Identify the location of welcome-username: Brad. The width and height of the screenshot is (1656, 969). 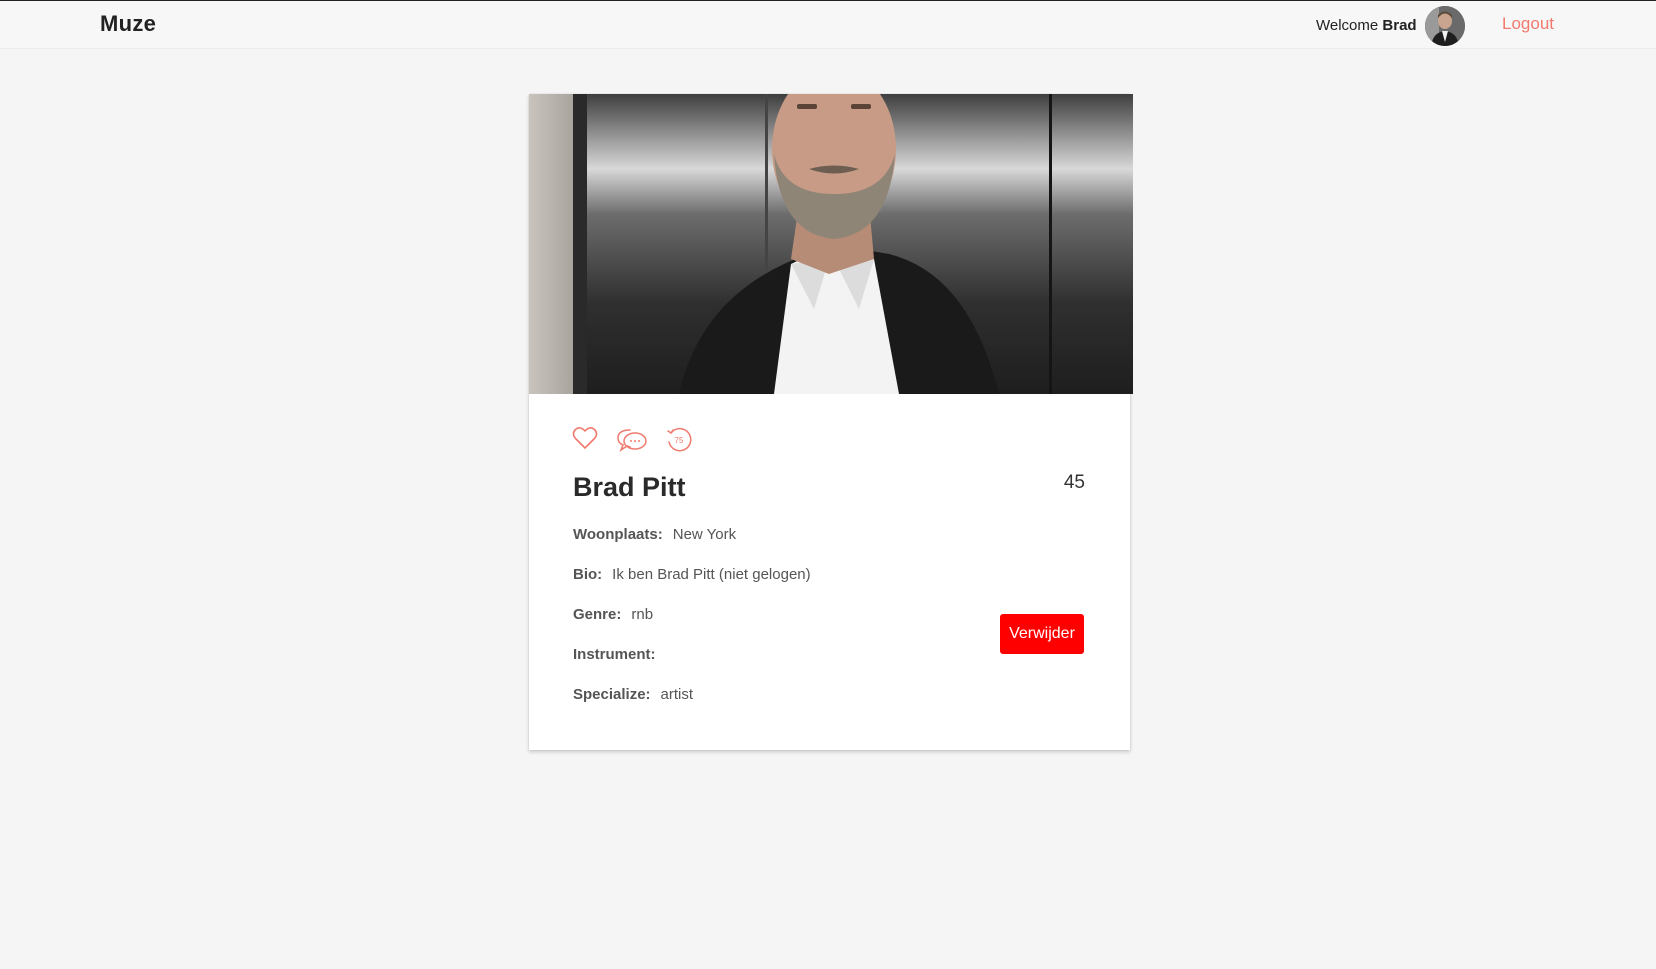
(1399, 25).